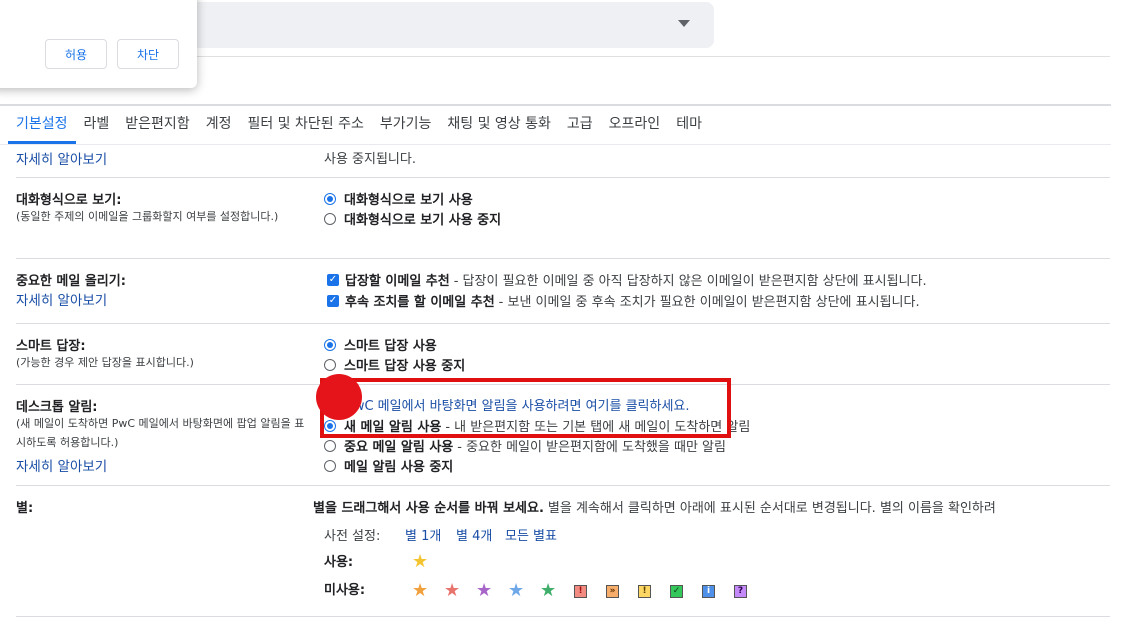 The height and width of the screenshot is (629, 1121). Describe the element at coordinates (147, 216) in the screenshot. I see `setting-description: (동일한 주제의 이메일을 그룹화할지 여부를 설정합니다.)` at that location.